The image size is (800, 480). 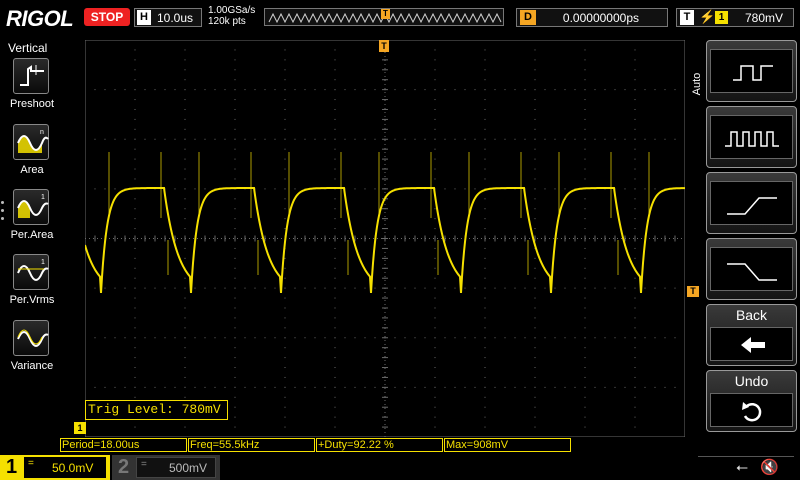 I want to click on trig-level-popup: Trig Level: 780mV, so click(x=156, y=410).